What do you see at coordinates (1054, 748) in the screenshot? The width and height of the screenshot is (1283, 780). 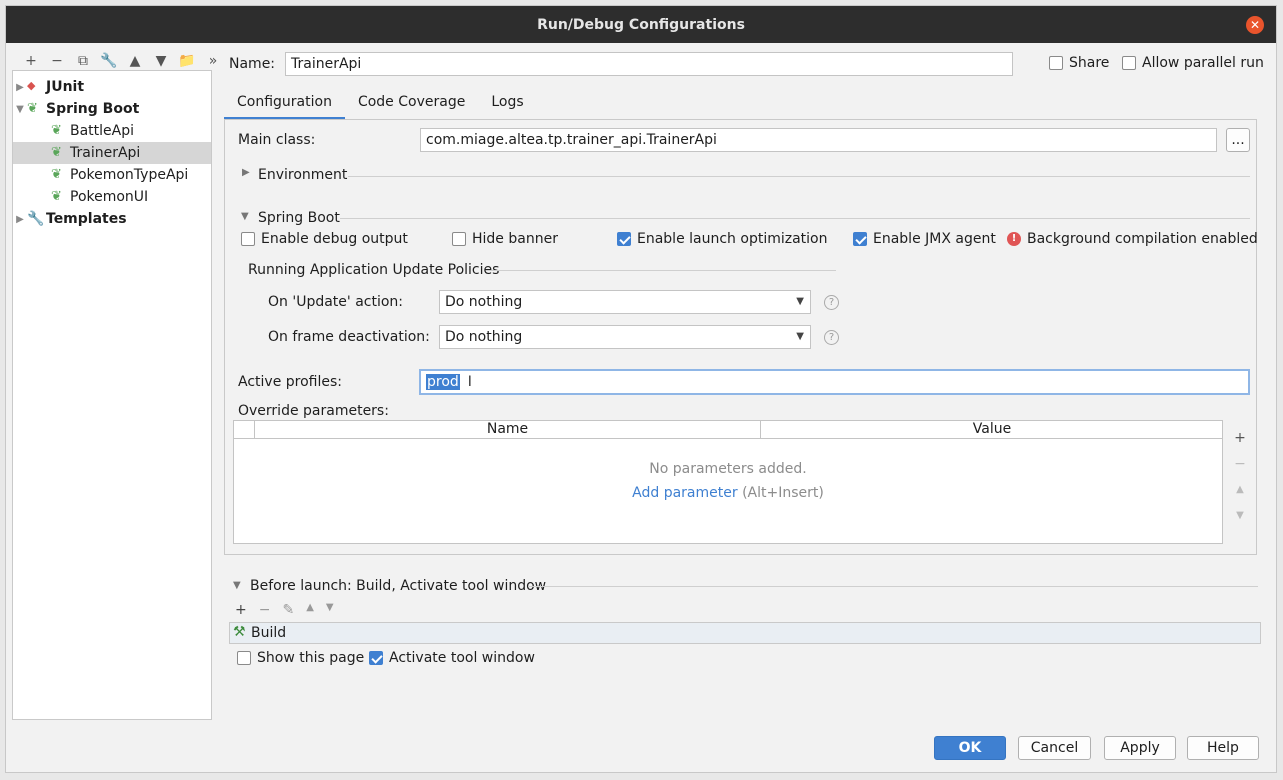 I see `cancel-button: Cancel` at bounding box center [1054, 748].